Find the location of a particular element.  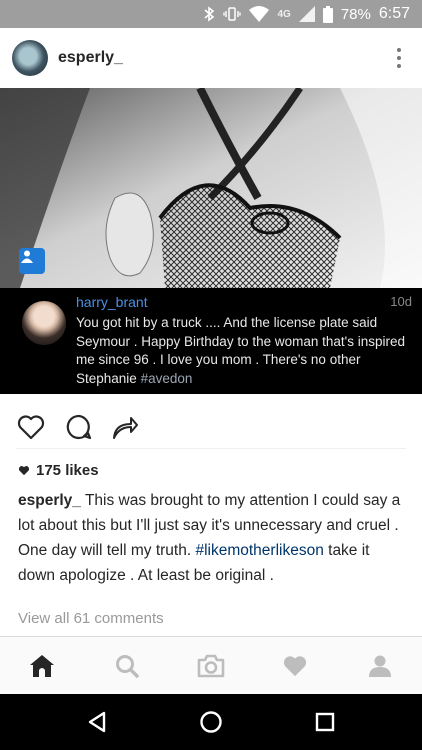

vibrate-icon is located at coordinates (232, 14).